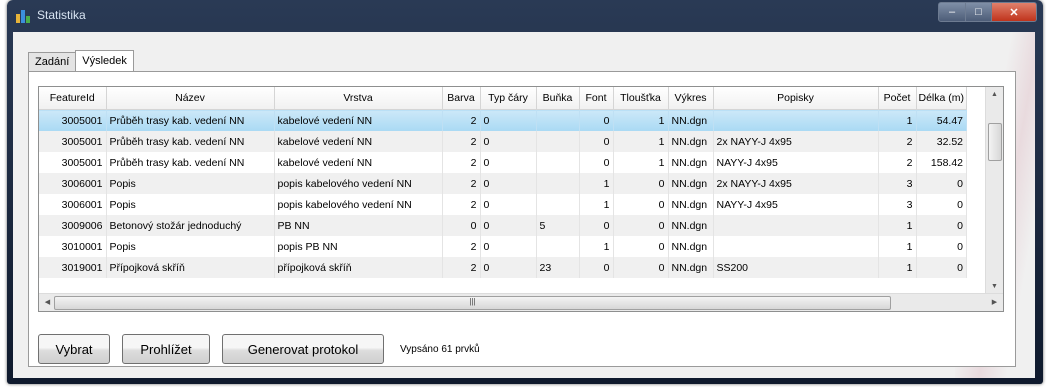  Describe the element at coordinates (995, 142) in the screenshot. I see `vertical-scroll-thumb` at that location.